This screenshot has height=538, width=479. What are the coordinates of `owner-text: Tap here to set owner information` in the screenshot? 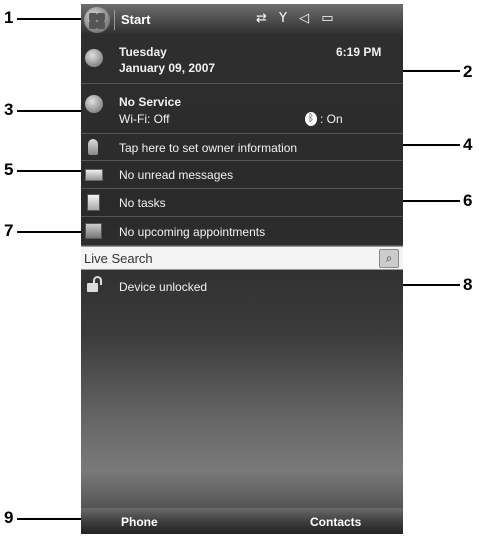 It's located at (208, 148).